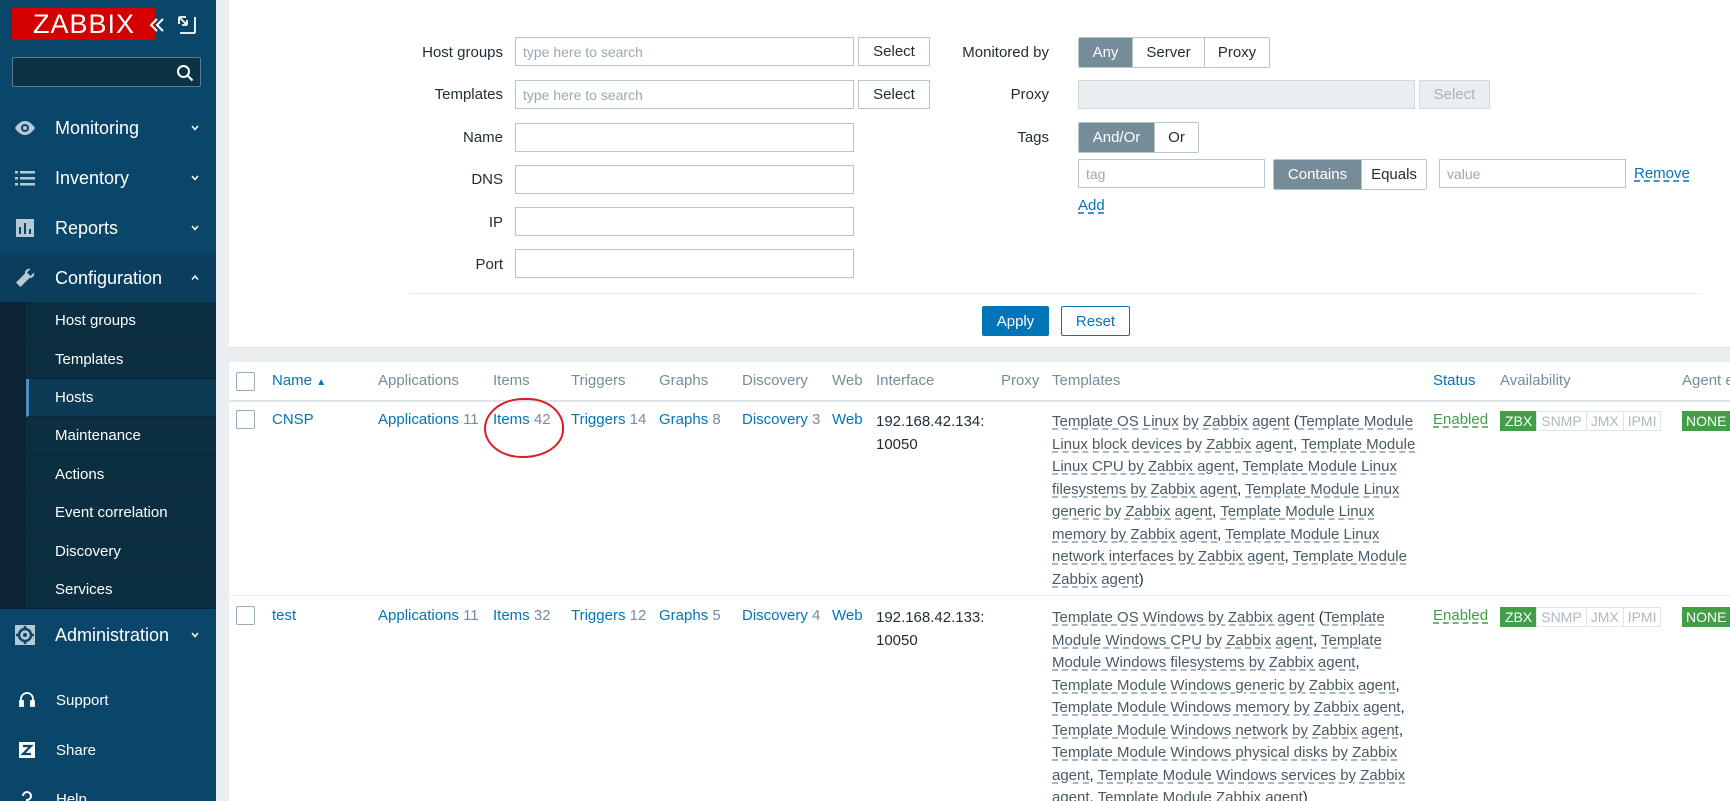  What do you see at coordinates (293, 419) in the screenshot?
I see `host-name-link: CNSP` at bounding box center [293, 419].